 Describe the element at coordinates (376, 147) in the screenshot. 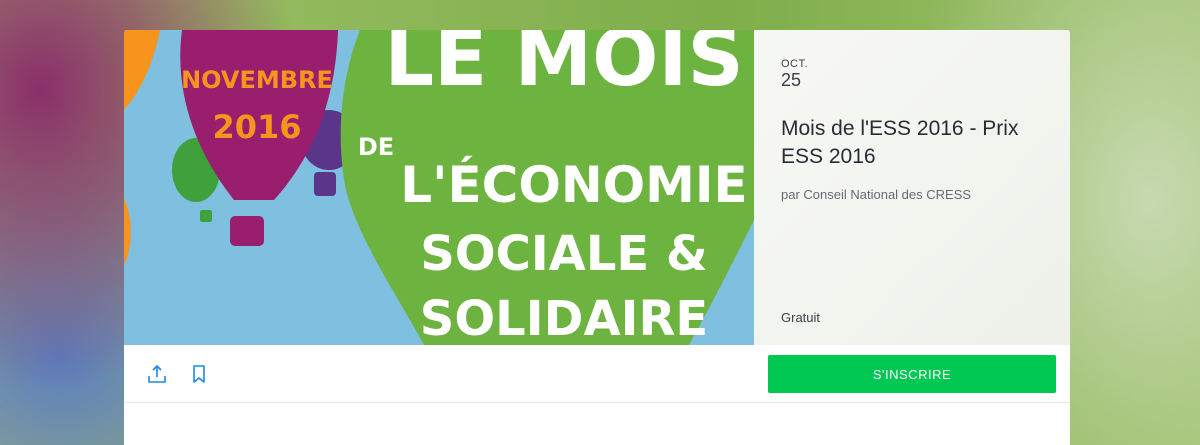

I see `banner-headline-2: DE` at that location.